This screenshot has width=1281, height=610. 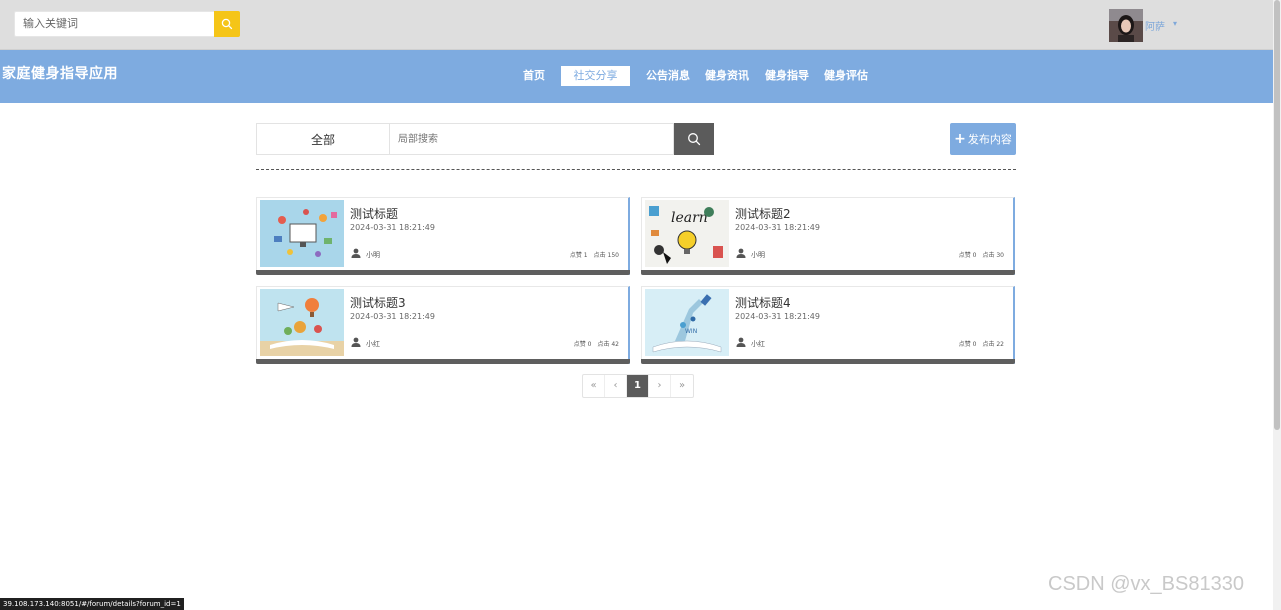 What do you see at coordinates (608, 344) in the screenshot?
I see `click-count: 点击 42` at bounding box center [608, 344].